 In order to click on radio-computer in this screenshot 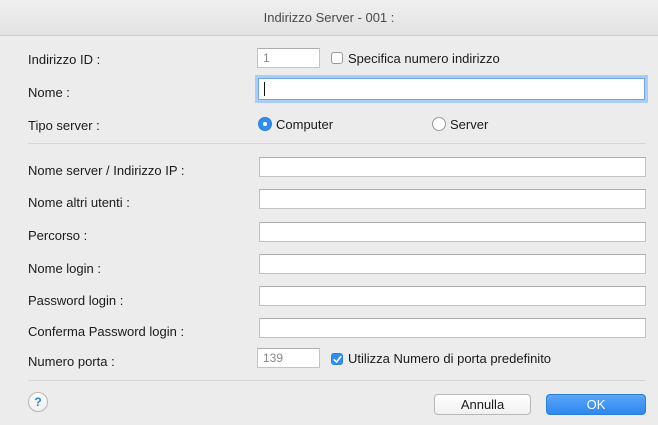, I will do `click(265, 124)`.